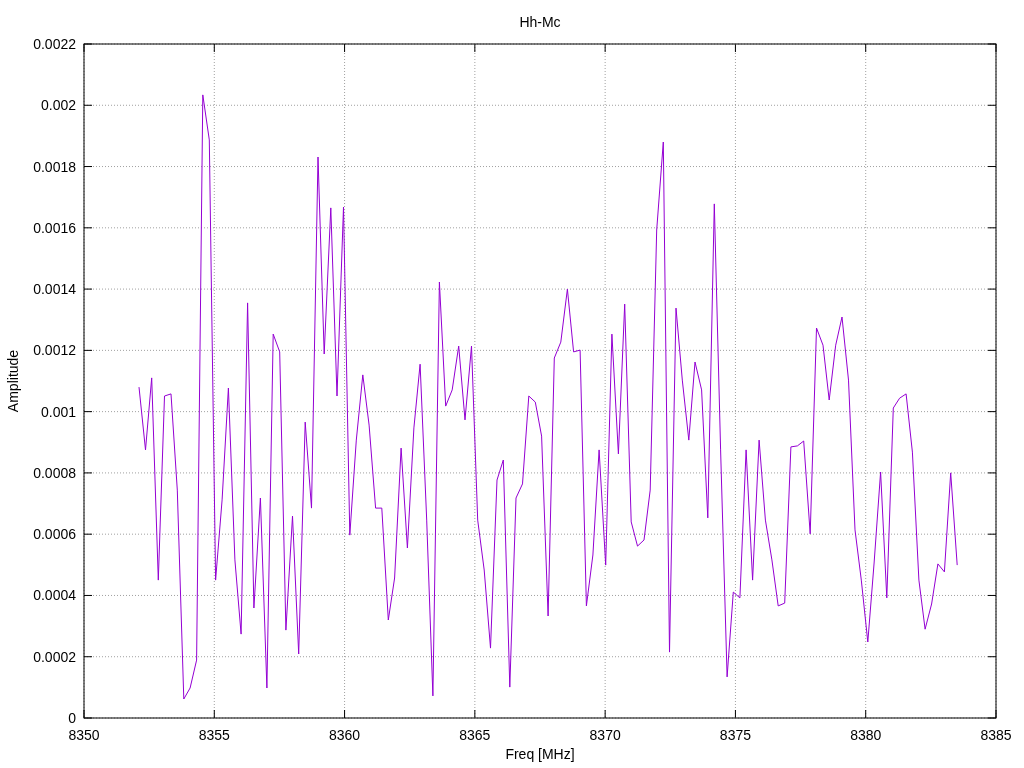 This screenshot has width=1024, height=768. I want to click on axis-tick-label: 8375, so click(735, 735).